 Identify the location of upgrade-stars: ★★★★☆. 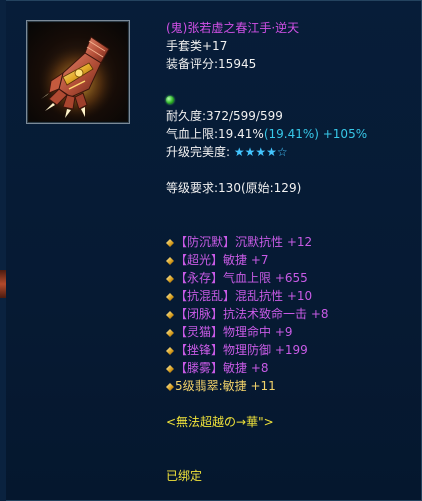
(260, 152).